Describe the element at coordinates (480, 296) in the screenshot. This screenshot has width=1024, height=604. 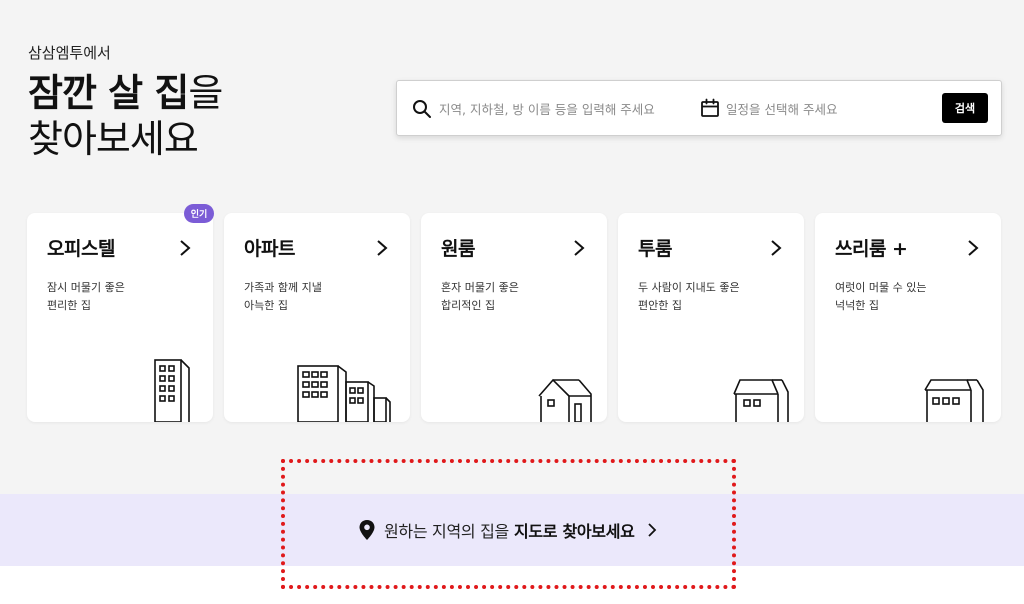
I see `card-description: 혼자 머물기 좋은 합리적인 집` at that location.